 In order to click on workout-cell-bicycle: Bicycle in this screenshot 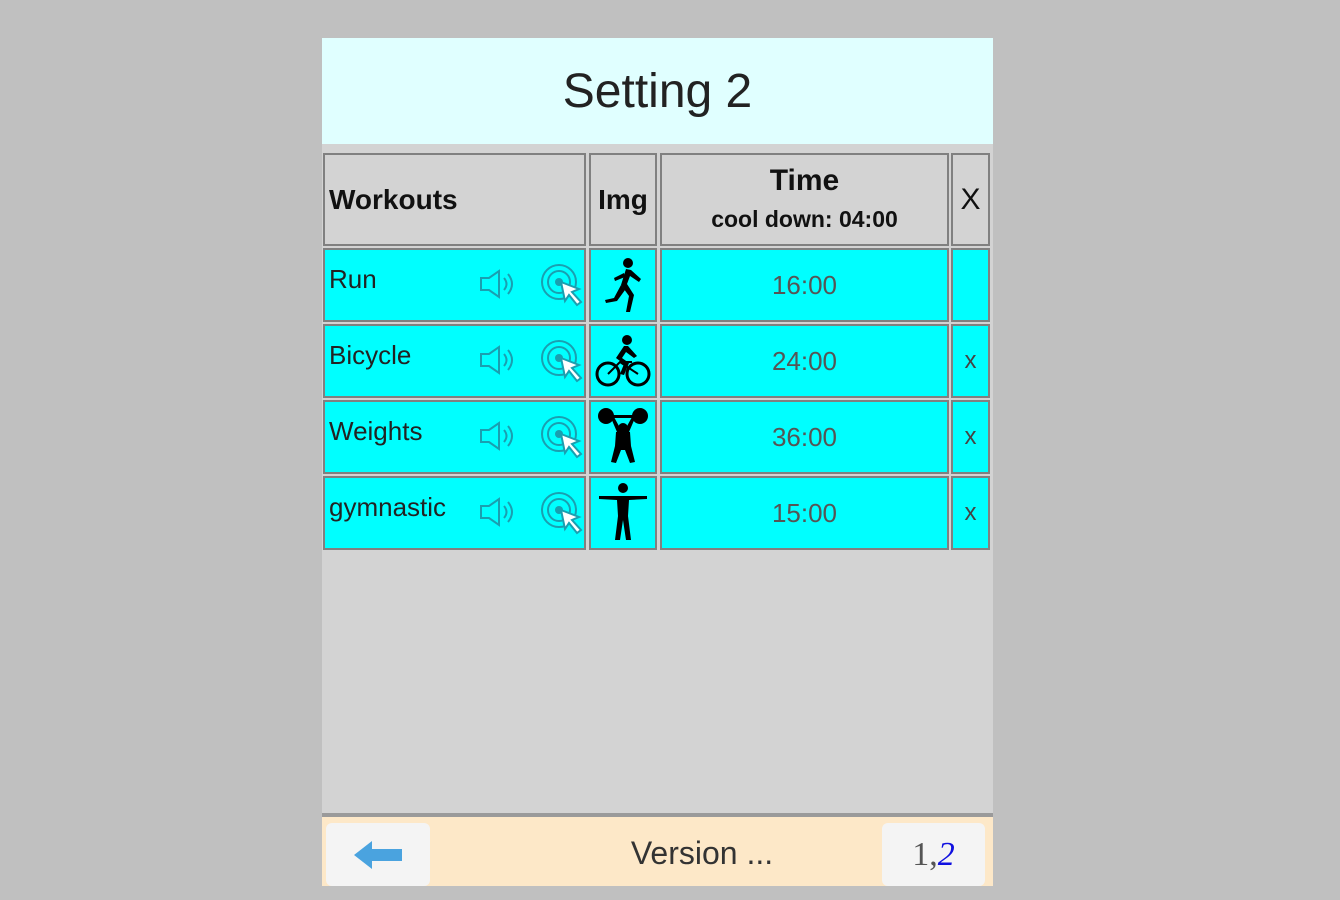, I will do `click(454, 361)`.